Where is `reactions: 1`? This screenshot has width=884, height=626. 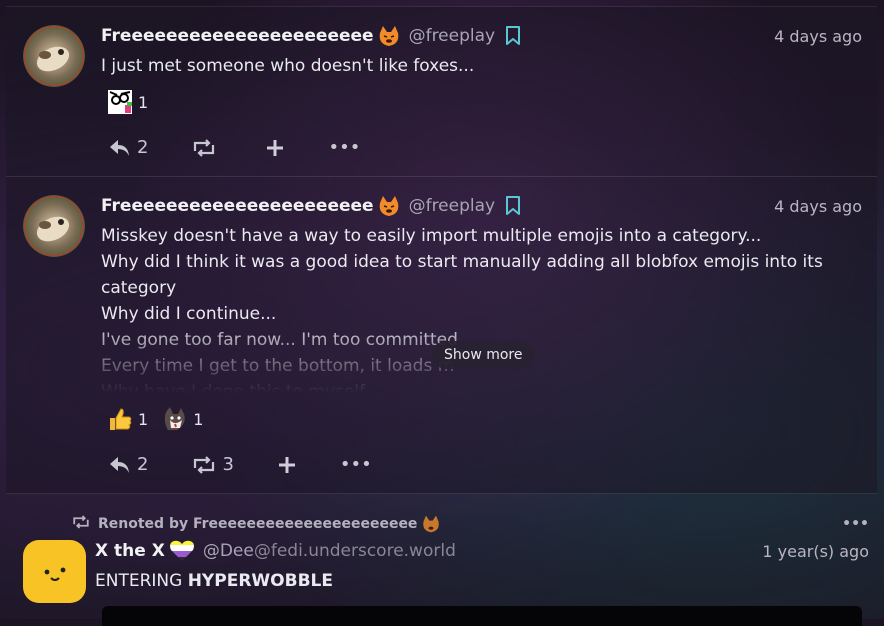
reactions: 1 is located at coordinates (127, 102).